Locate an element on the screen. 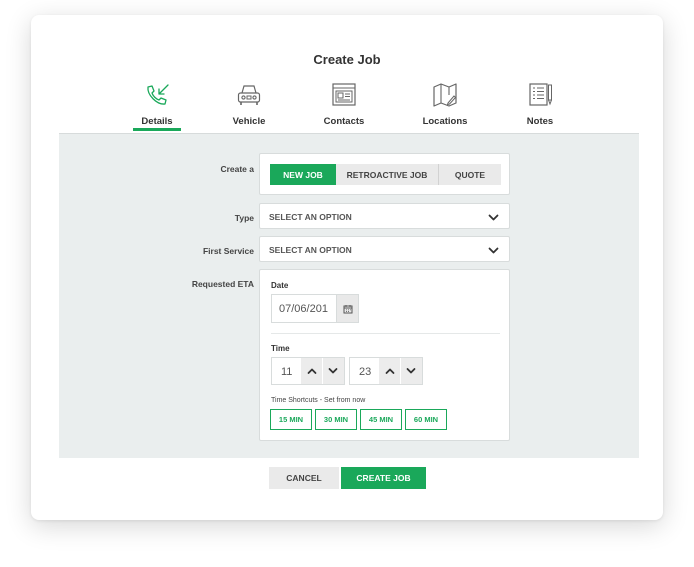 The height and width of the screenshot is (567, 694). hour-stepper: 11 is located at coordinates (308, 371).